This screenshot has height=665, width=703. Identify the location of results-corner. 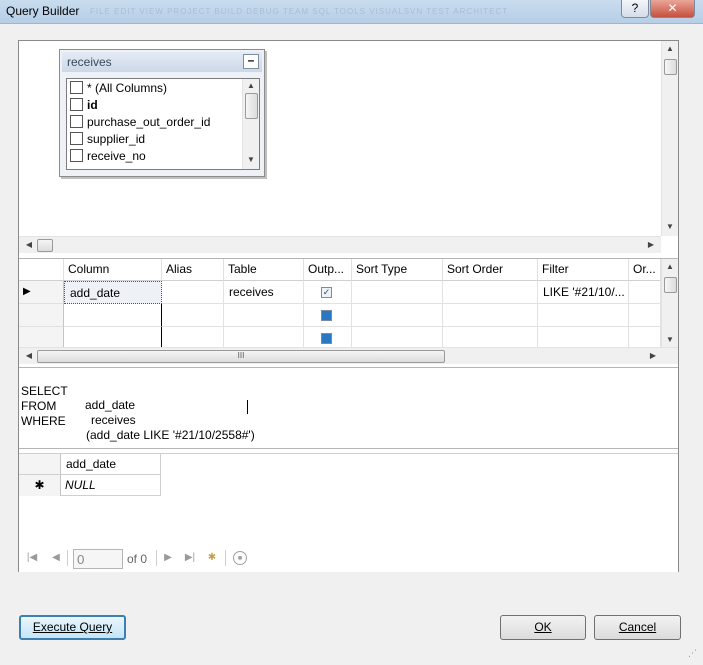
(40, 464).